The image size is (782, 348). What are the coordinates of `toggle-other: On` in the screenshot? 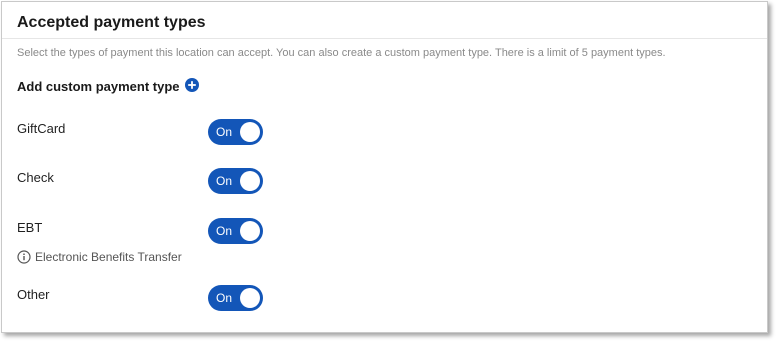 It's located at (235, 298).